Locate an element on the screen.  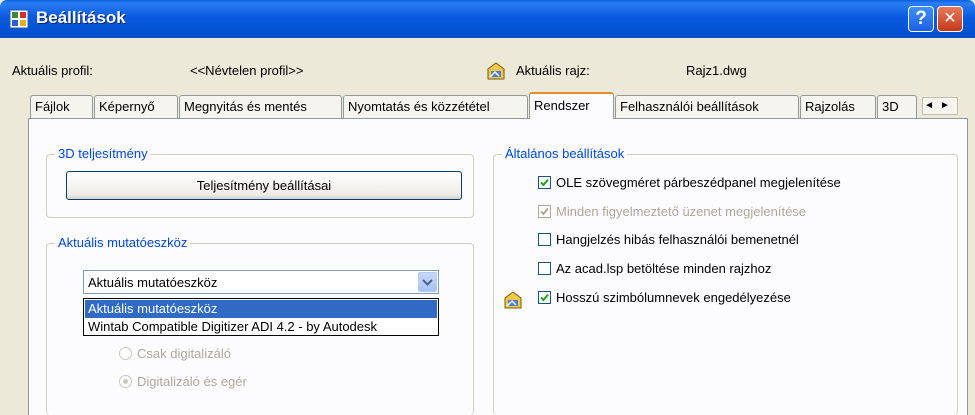
tab-drafting: Rajzolás is located at coordinates (838, 106).